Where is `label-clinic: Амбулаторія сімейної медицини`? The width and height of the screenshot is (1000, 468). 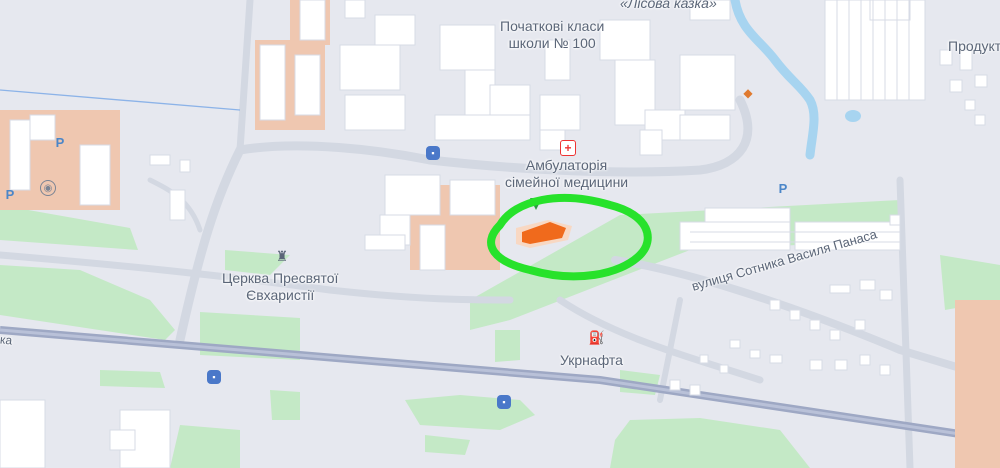 label-clinic: Амбулаторія сімейної медицини is located at coordinates (566, 174).